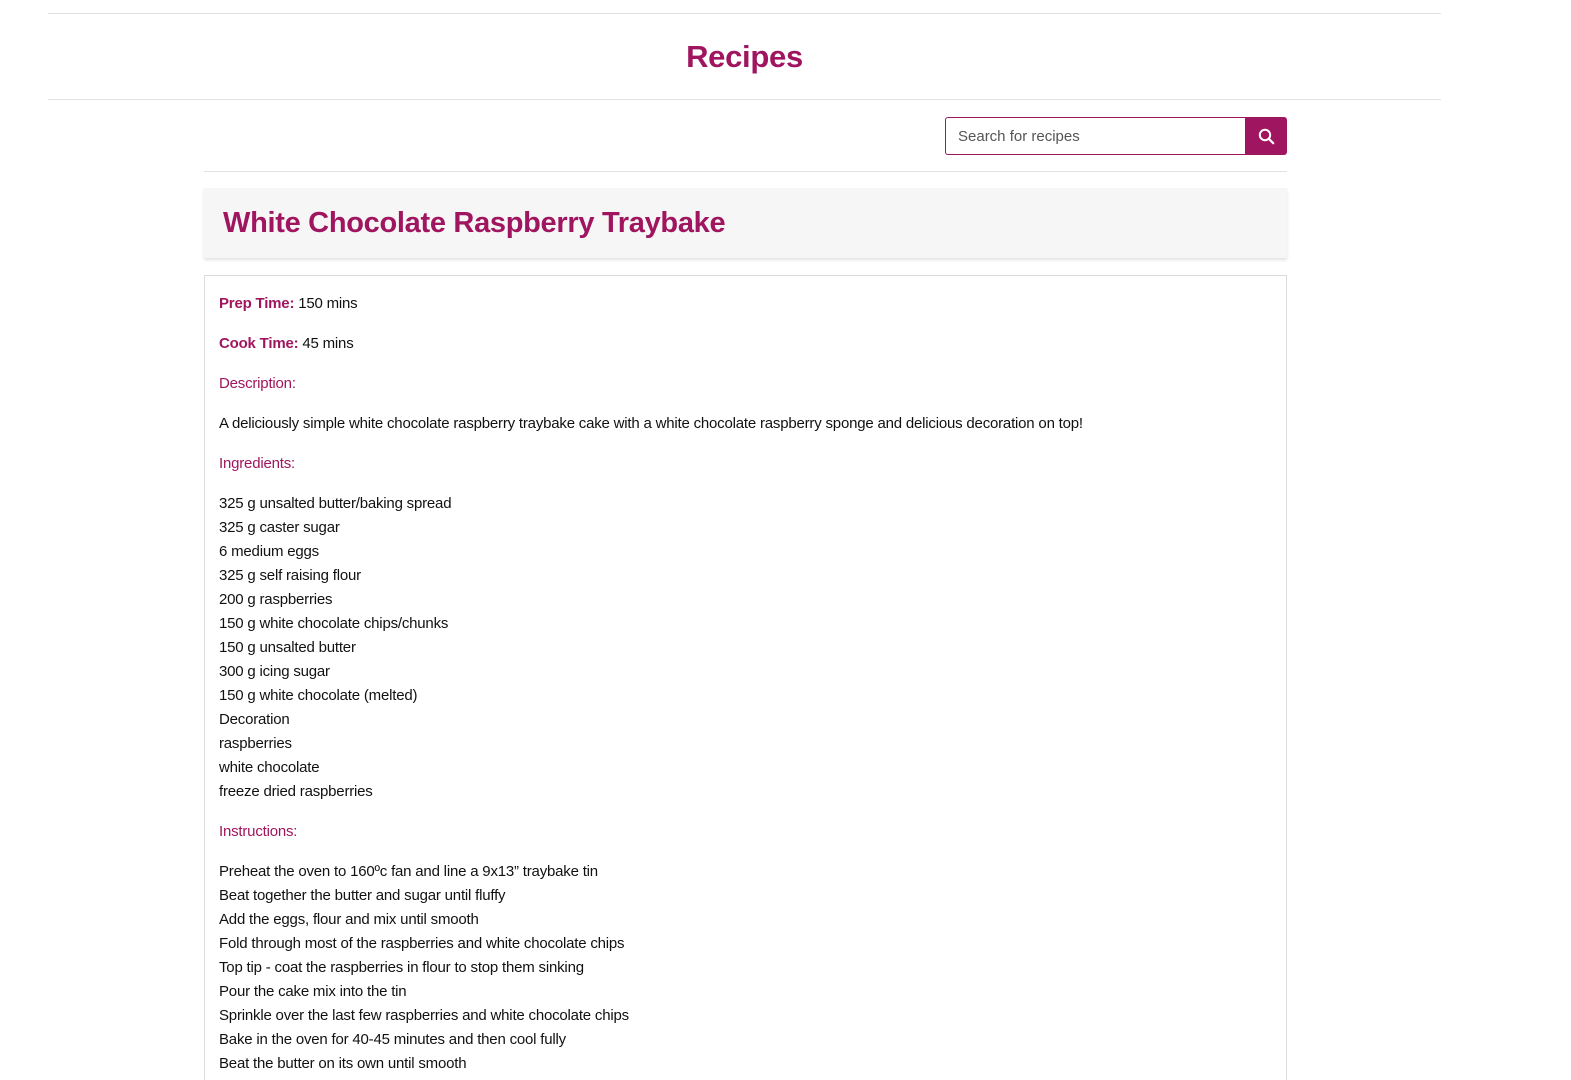 The width and height of the screenshot is (1571, 1080). I want to click on ingredient-item: white chocolate, so click(269, 767).